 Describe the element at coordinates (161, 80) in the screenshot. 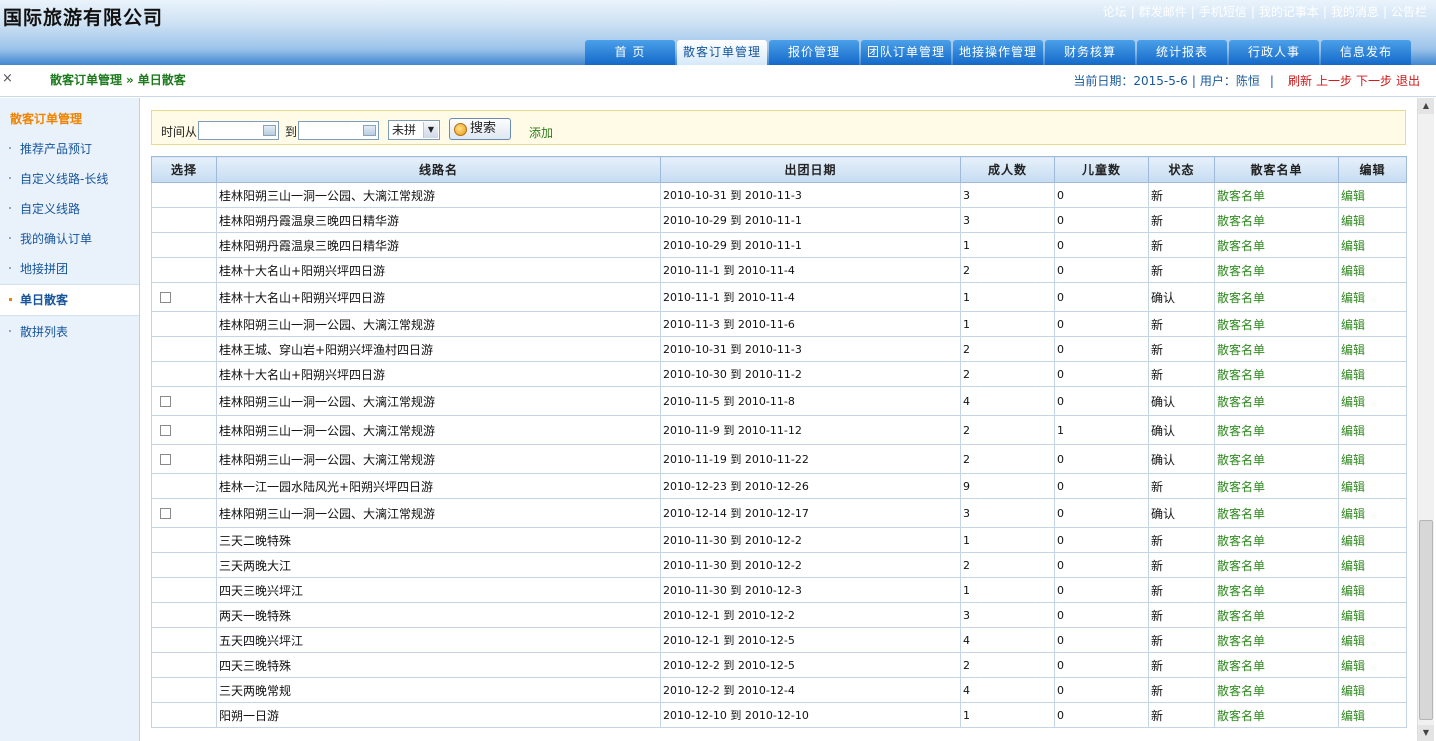

I see `breadcrumb-item: 单日散客` at that location.